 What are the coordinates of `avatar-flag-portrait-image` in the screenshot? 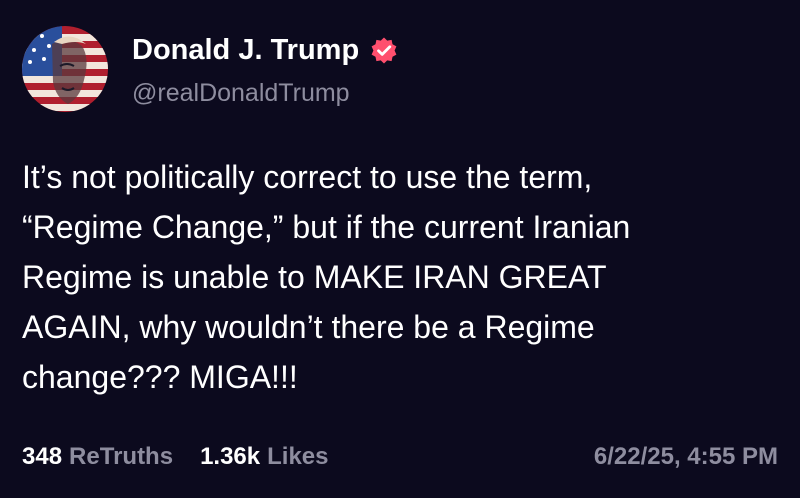 It's located at (65, 69).